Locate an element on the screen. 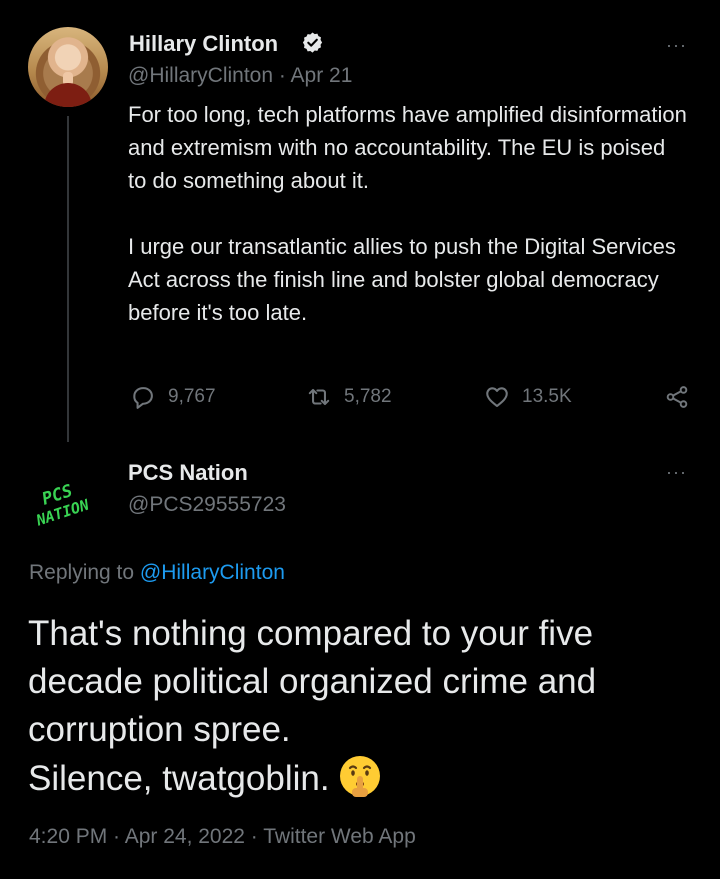 The width and height of the screenshot is (720, 879). share-button is located at coordinates (683, 397).